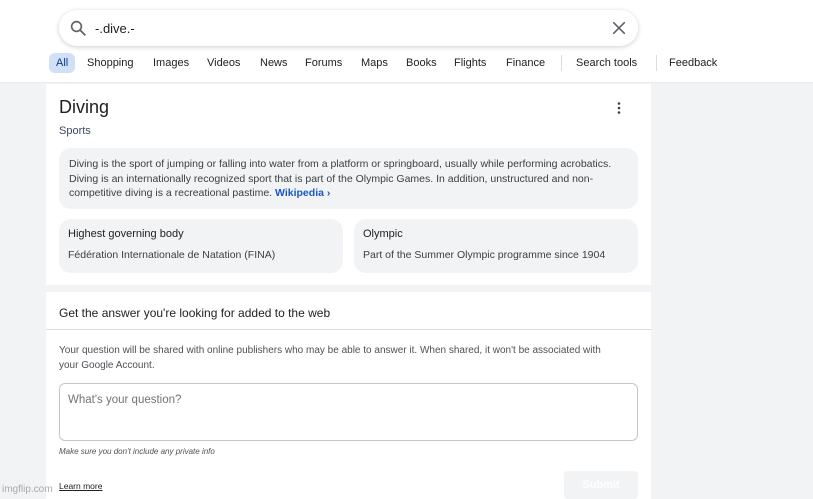 Image resolution: width=813 pixels, height=499 pixels. Describe the element at coordinates (223, 63) in the screenshot. I see `tab-videos: Videos` at that location.